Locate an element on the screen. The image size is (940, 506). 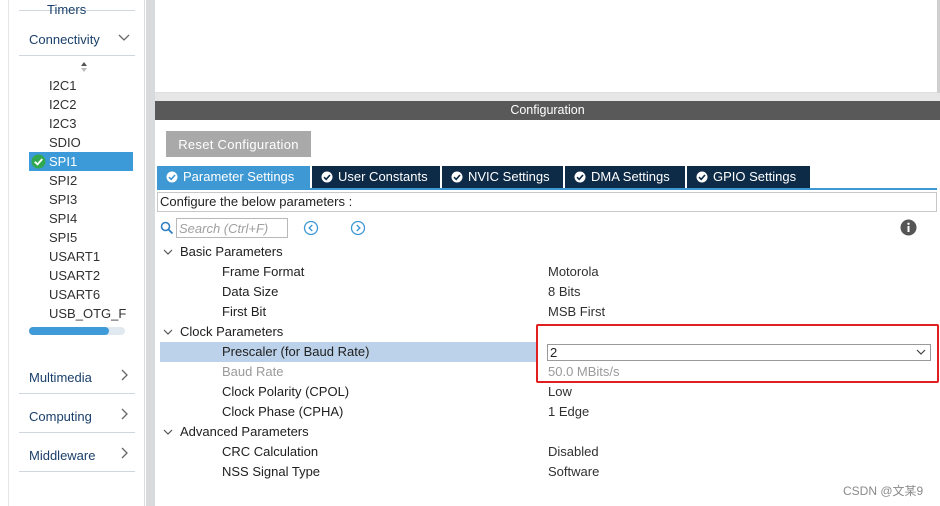
search-icon is located at coordinates (167, 228).